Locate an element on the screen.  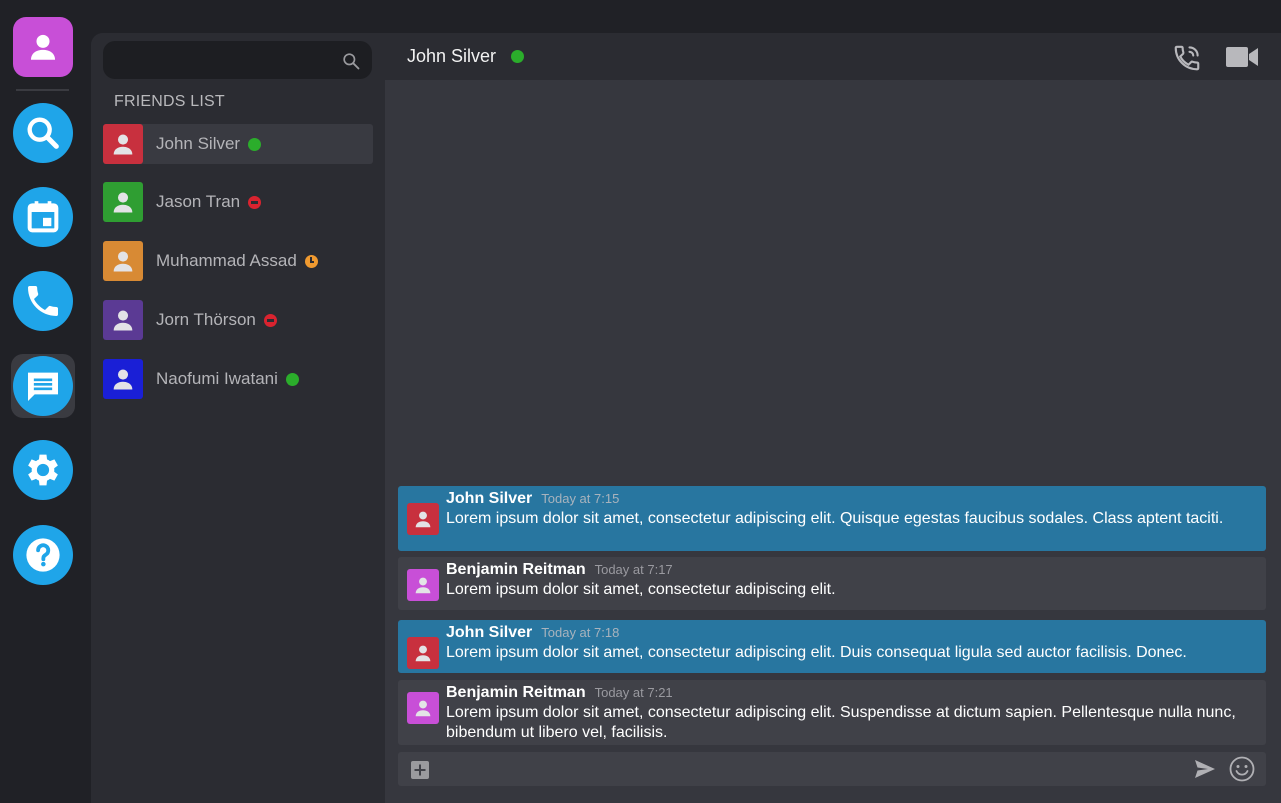
rail-calendar-button is located at coordinates (43, 217).